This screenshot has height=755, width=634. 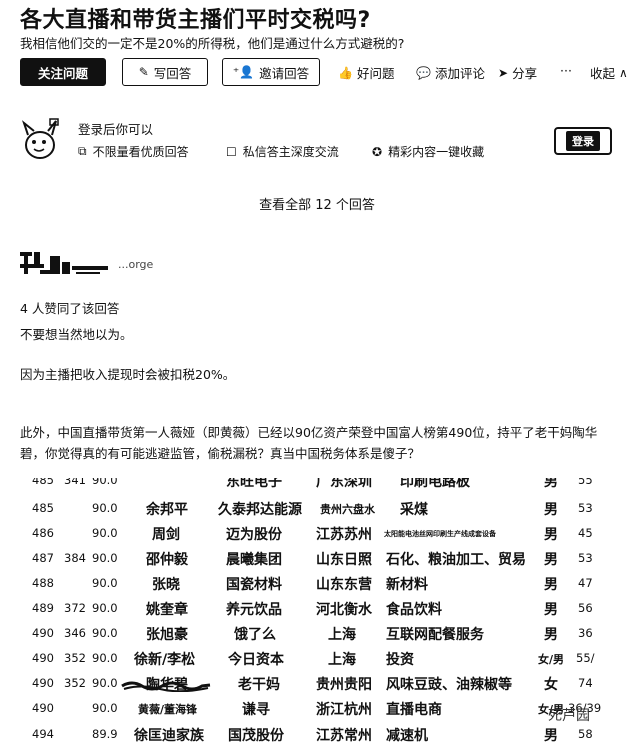 What do you see at coordinates (609, 72) in the screenshot?
I see `collapse-button: 收起 ∧` at bounding box center [609, 72].